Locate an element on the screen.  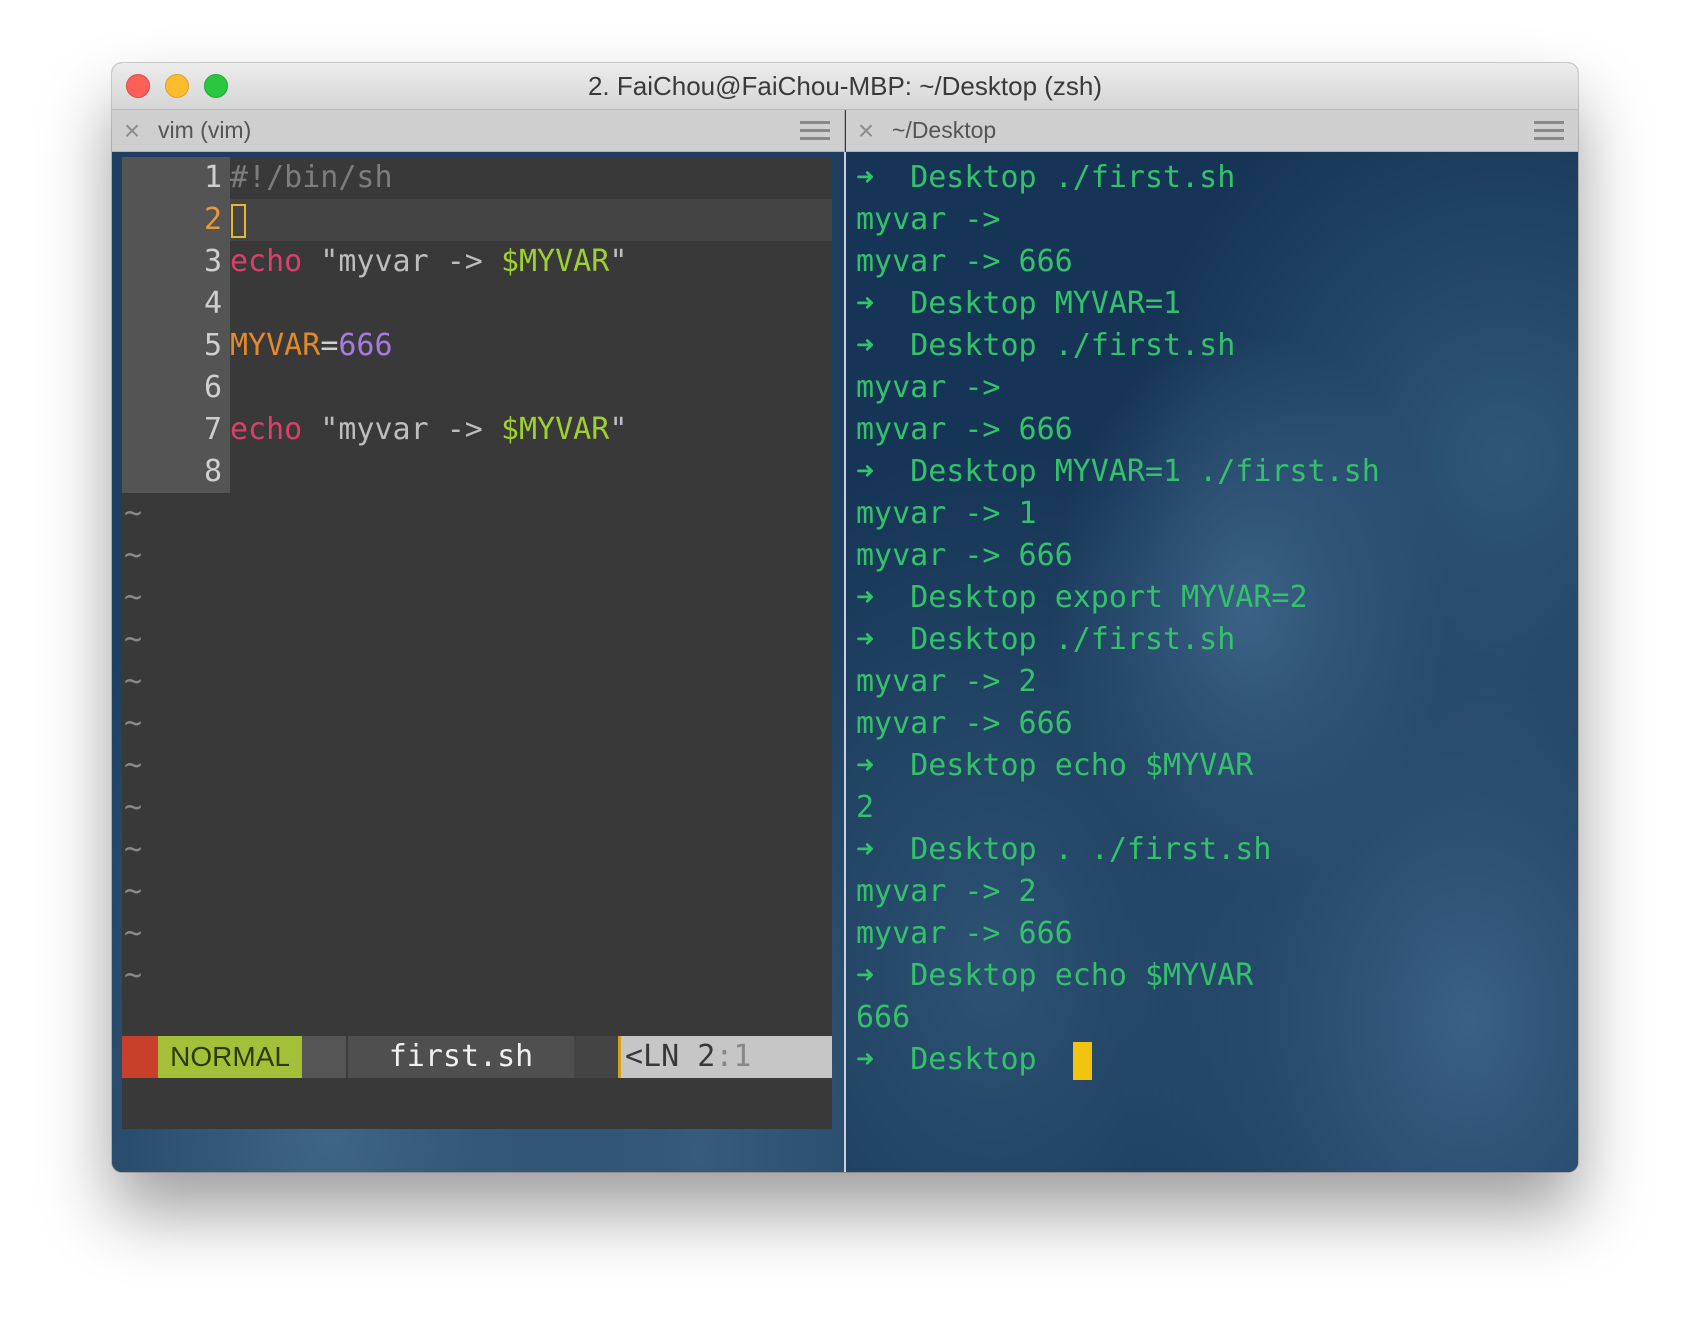
shell-command: MYVAR=1 is located at coordinates (1118, 303).